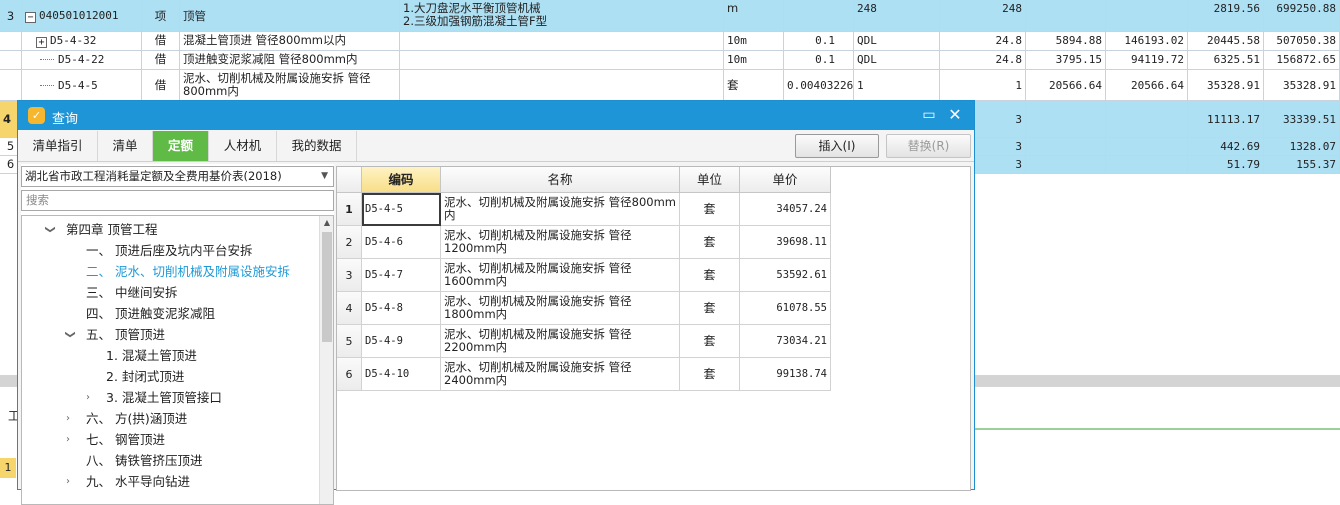 This screenshot has width=1340, height=505. I want to click on code-cell: D5-4-8, so click(401, 308).